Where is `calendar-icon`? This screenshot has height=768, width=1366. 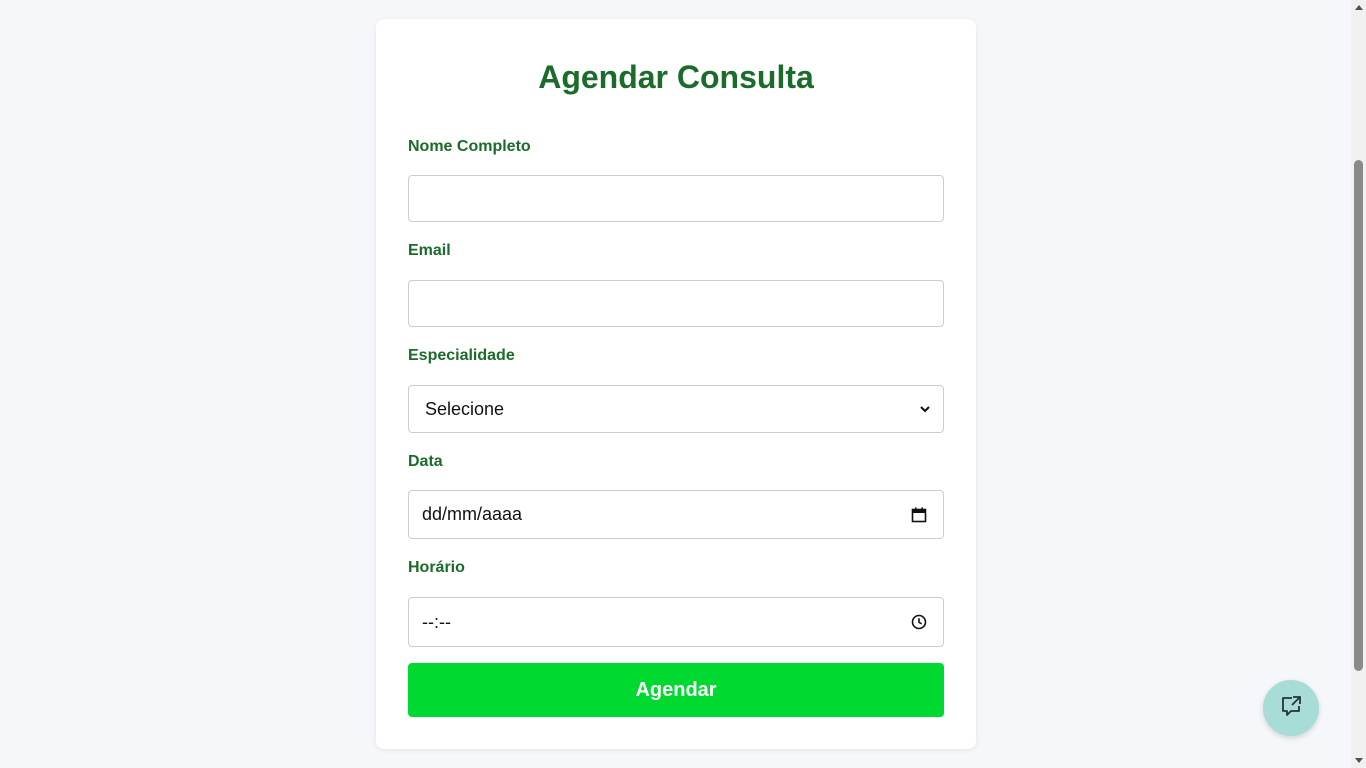
calendar-icon is located at coordinates (919, 515).